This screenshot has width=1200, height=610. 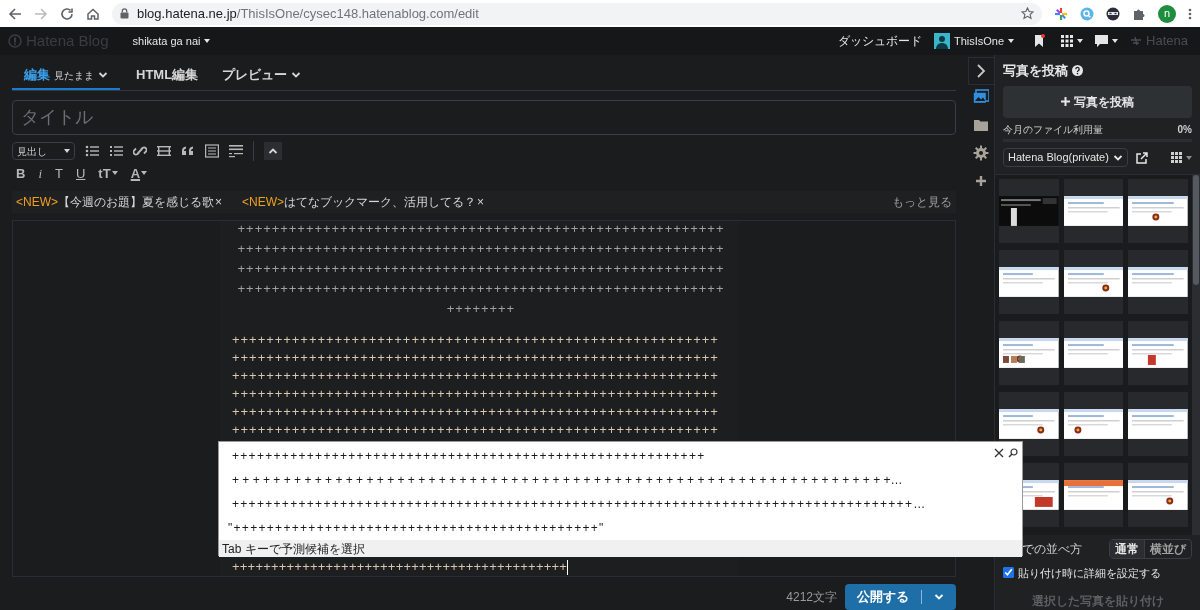 What do you see at coordinates (981, 153) in the screenshot?
I see `settings-icon` at bounding box center [981, 153].